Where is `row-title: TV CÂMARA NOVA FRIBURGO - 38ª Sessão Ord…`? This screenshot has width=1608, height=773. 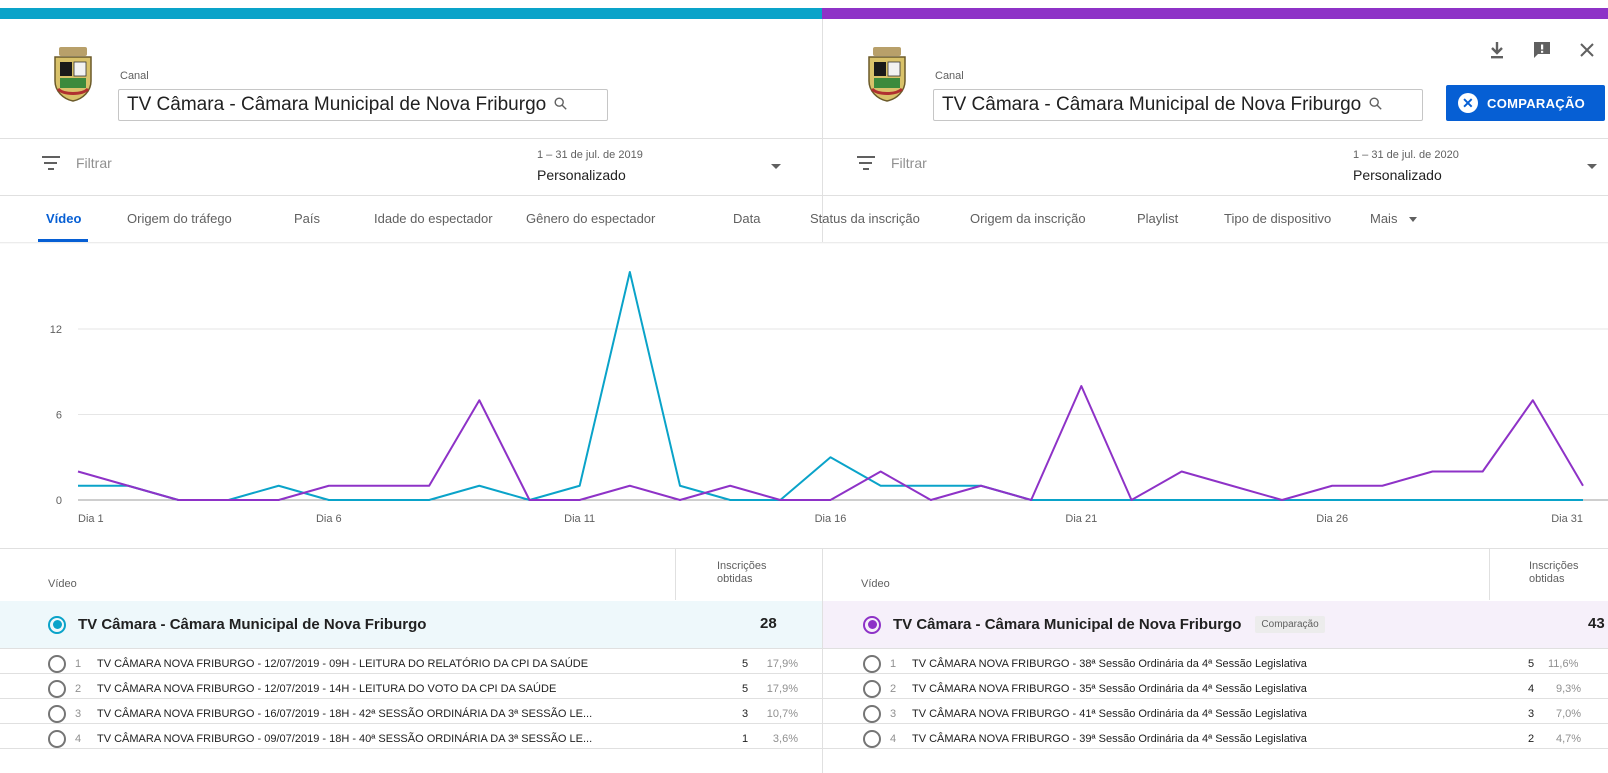
row-title: TV CÂMARA NOVA FRIBURGO - 38ª Sessão Ord… is located at coordinates (1109, 664).